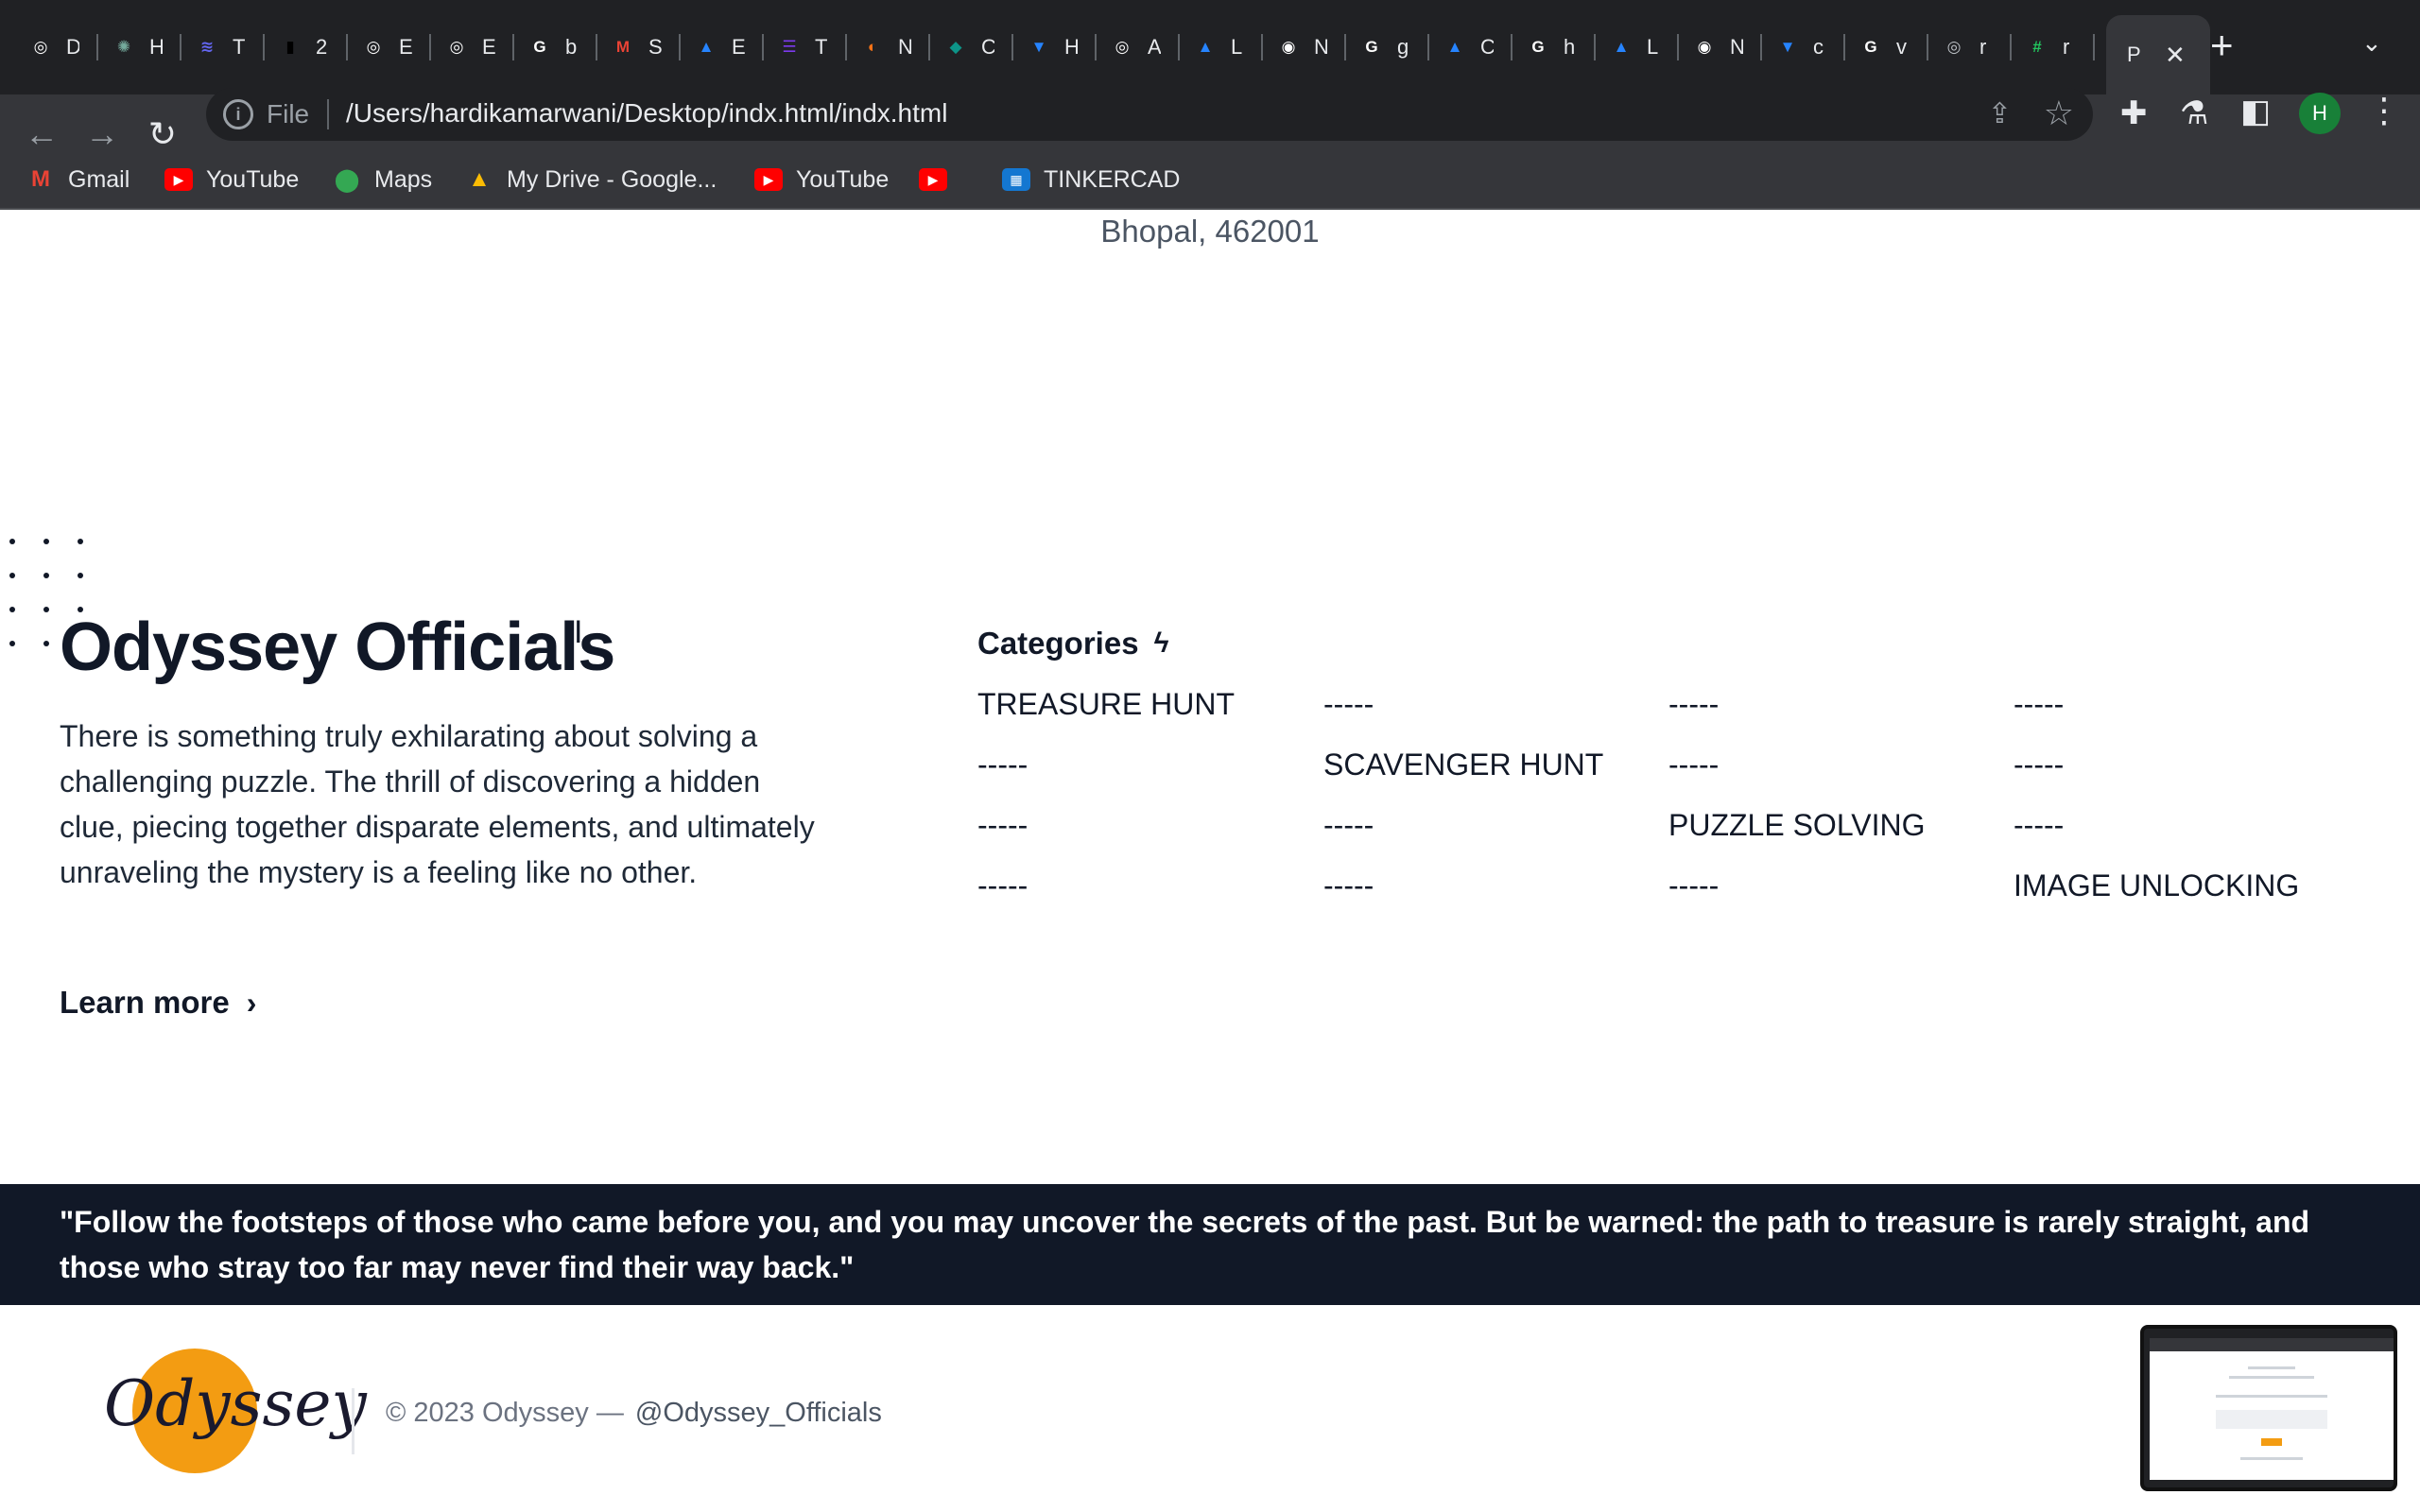  What do you see at coordinates (2054, 47) in the screenshot?
I see `tab-24: # r` at bounding box center [2054, 47].